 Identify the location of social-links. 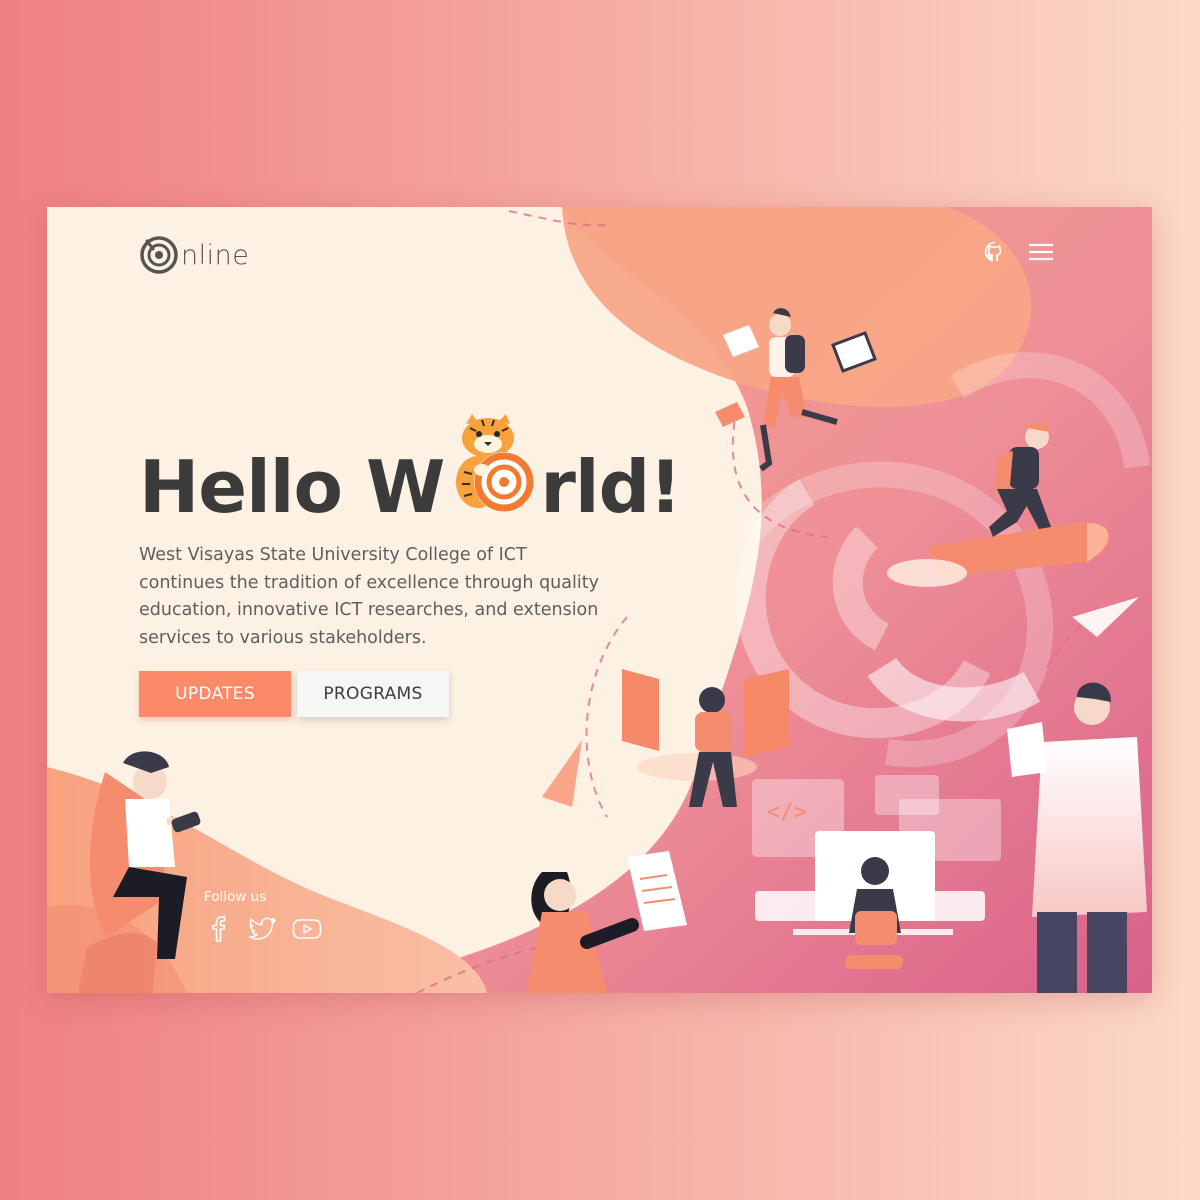
(263, 929).